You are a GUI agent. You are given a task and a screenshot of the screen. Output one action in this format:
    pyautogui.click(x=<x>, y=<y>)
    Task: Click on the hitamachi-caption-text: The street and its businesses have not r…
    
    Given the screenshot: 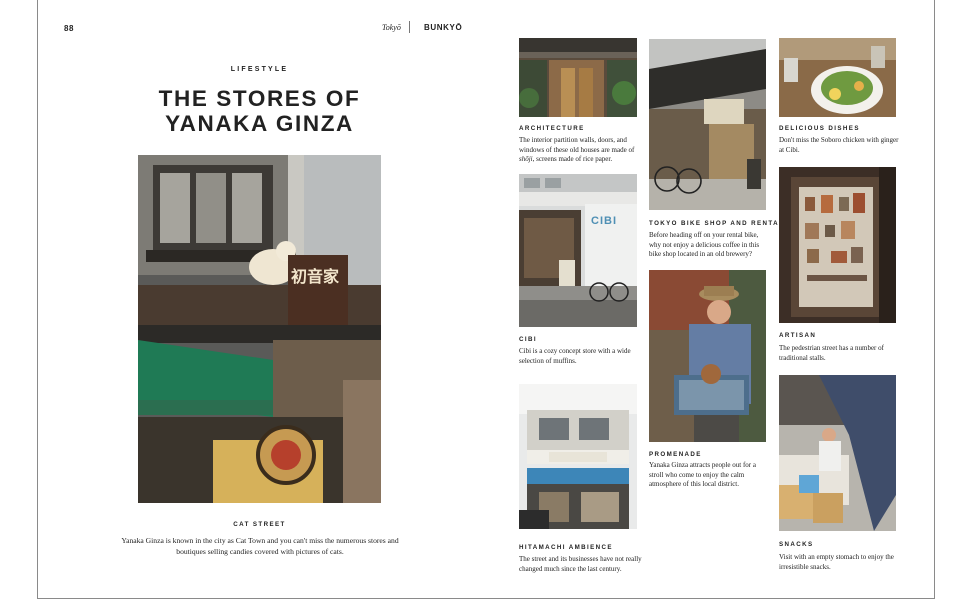 What is the action you would take?
    pyautogui.click(x=580, y=564)
    